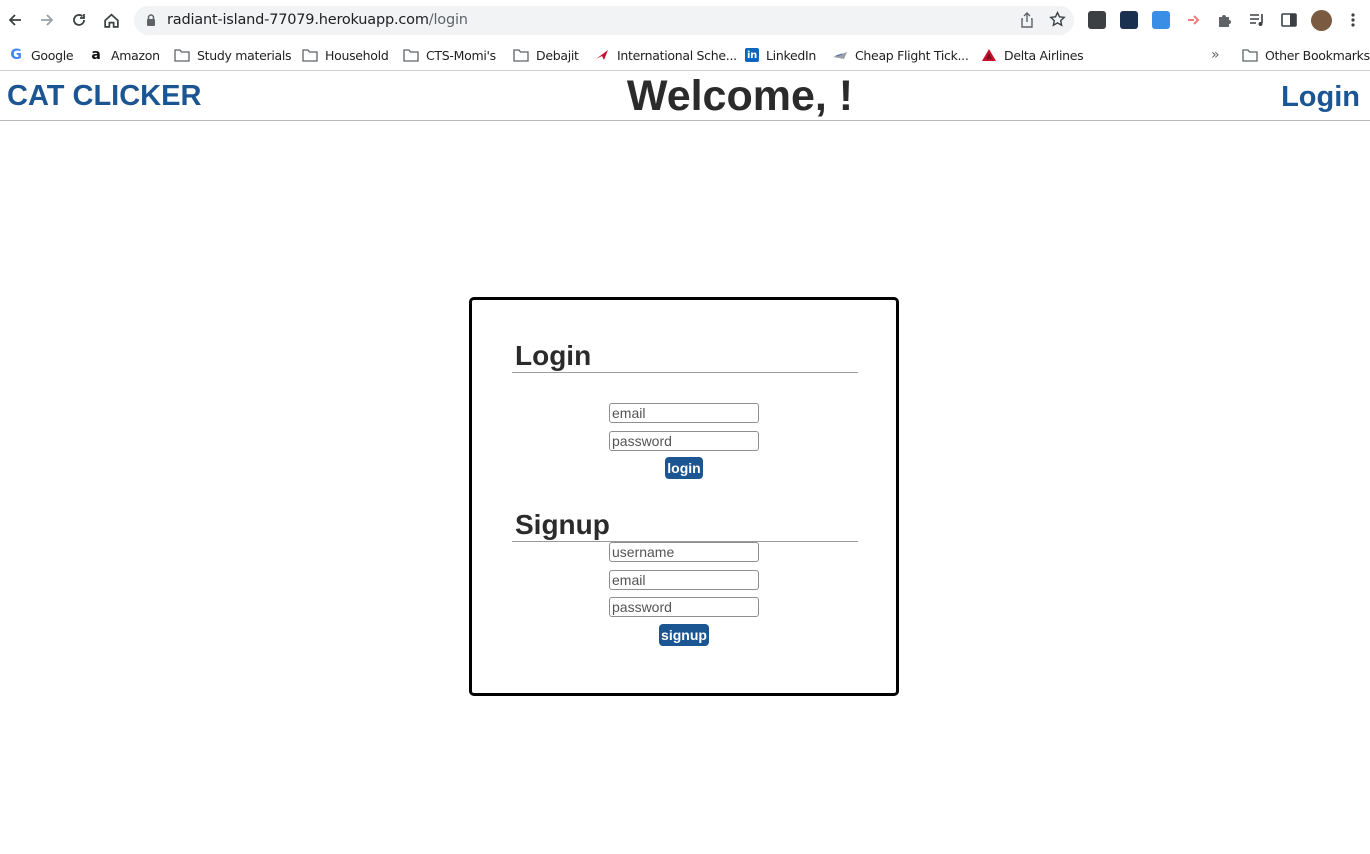  Describe the element at coordinates (16, 55) in the screenshot. I see `google-icon: G` at that location.